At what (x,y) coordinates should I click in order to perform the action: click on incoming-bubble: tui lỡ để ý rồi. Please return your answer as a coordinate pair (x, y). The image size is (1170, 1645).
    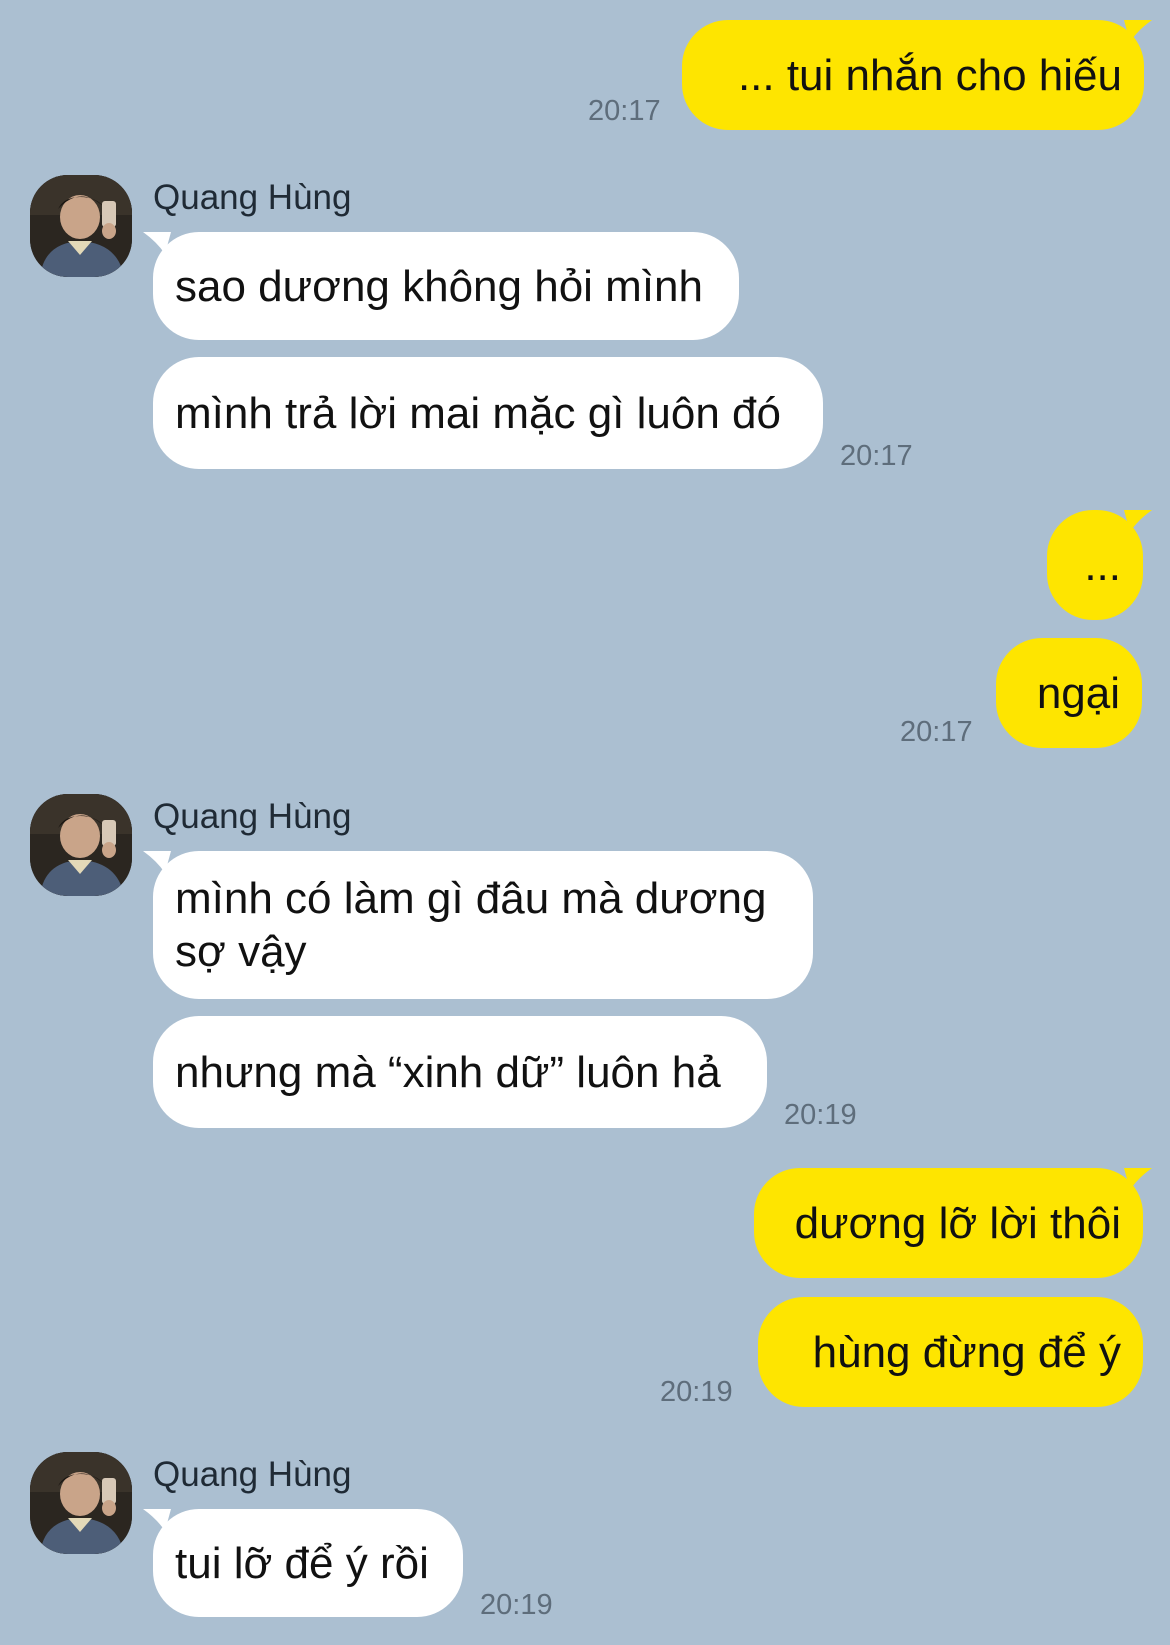
    Looking at the image, I should click on (308, 1563).